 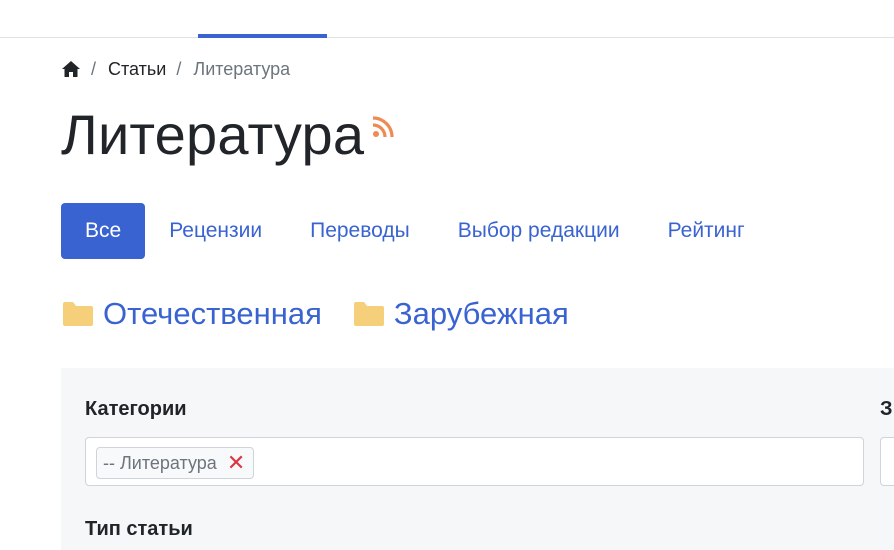 I want to click on subcategory-domestic: Отечественная, so click(x=191, y=314).